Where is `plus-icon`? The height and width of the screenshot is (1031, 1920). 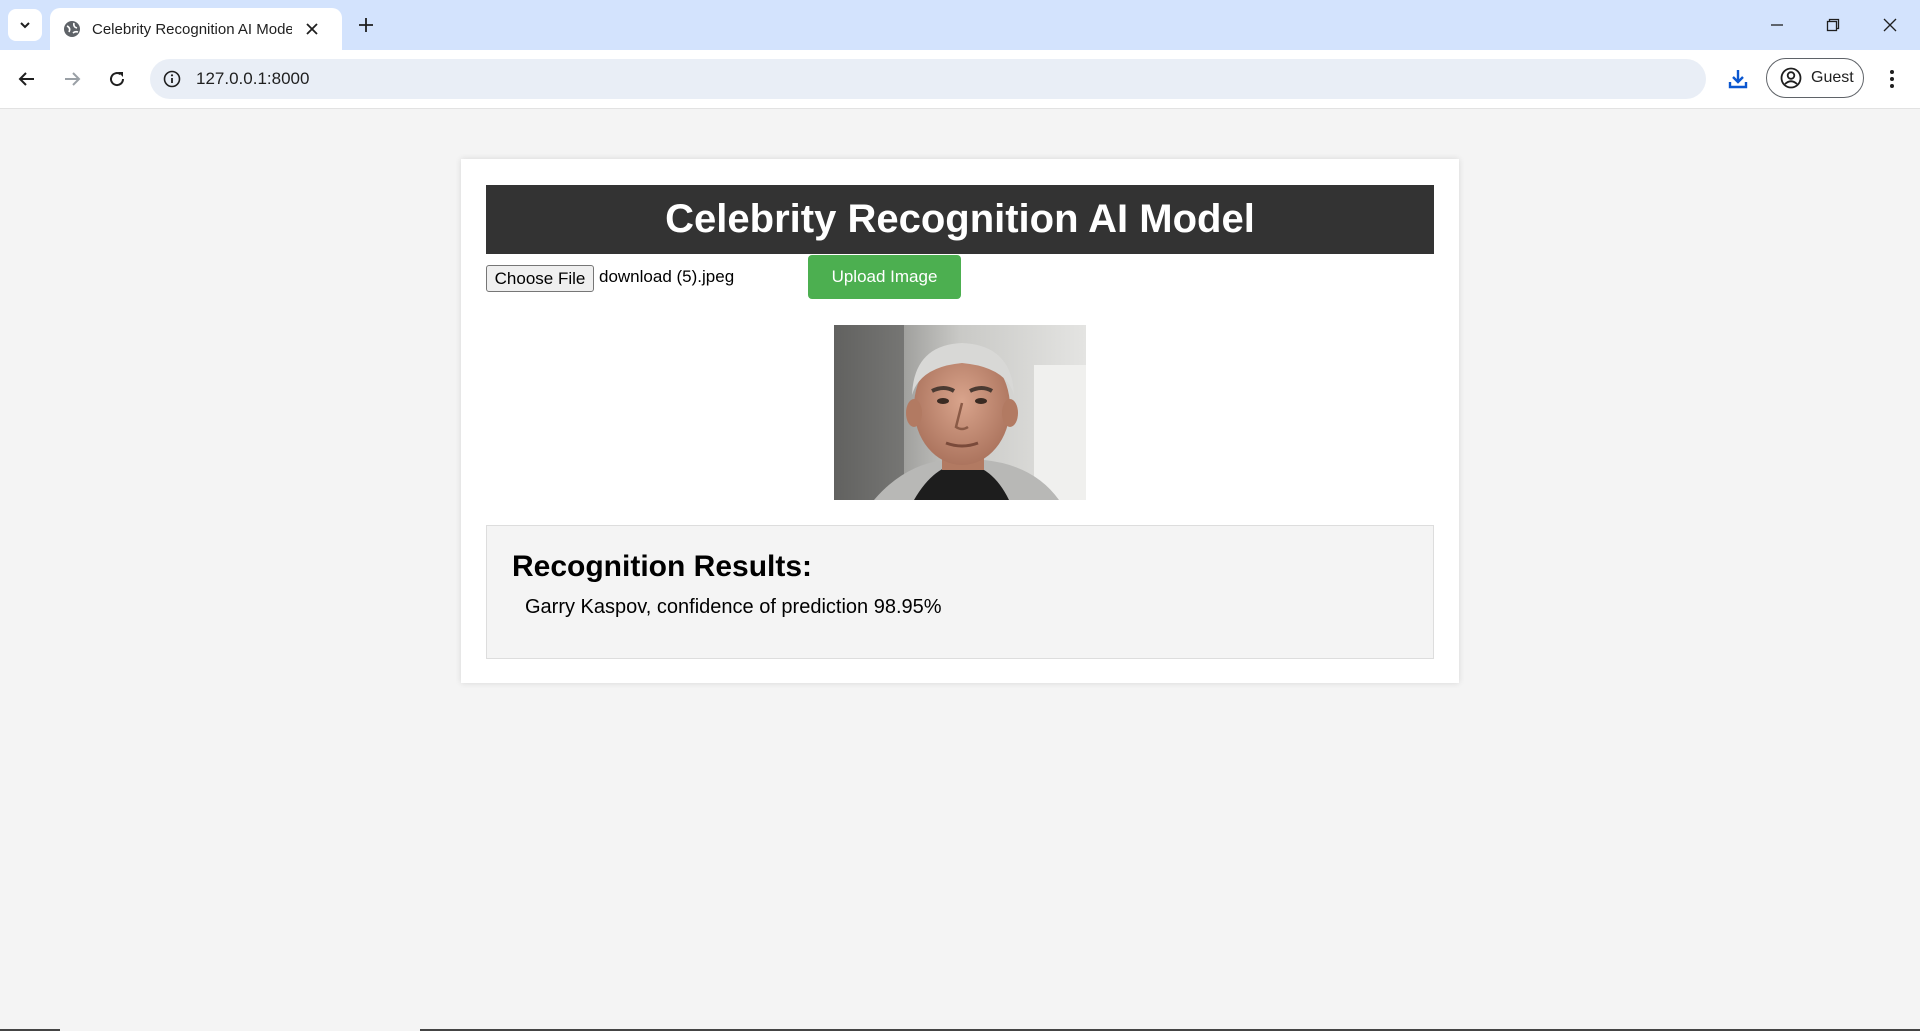 plus-icon is located at coordinates (366, 25).